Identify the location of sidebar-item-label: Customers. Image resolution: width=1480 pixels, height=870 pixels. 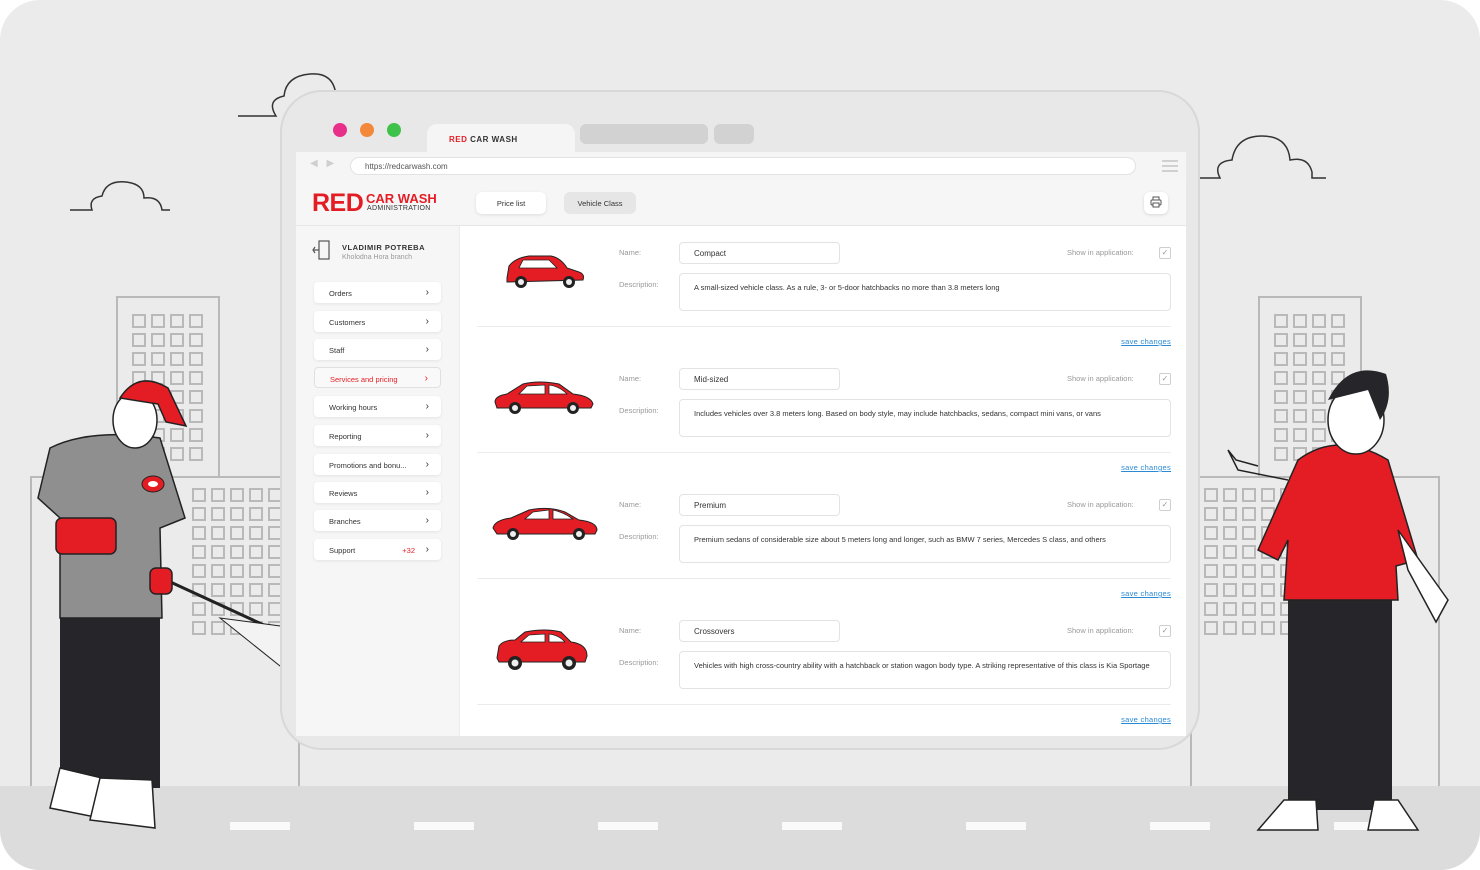
(347, 322).